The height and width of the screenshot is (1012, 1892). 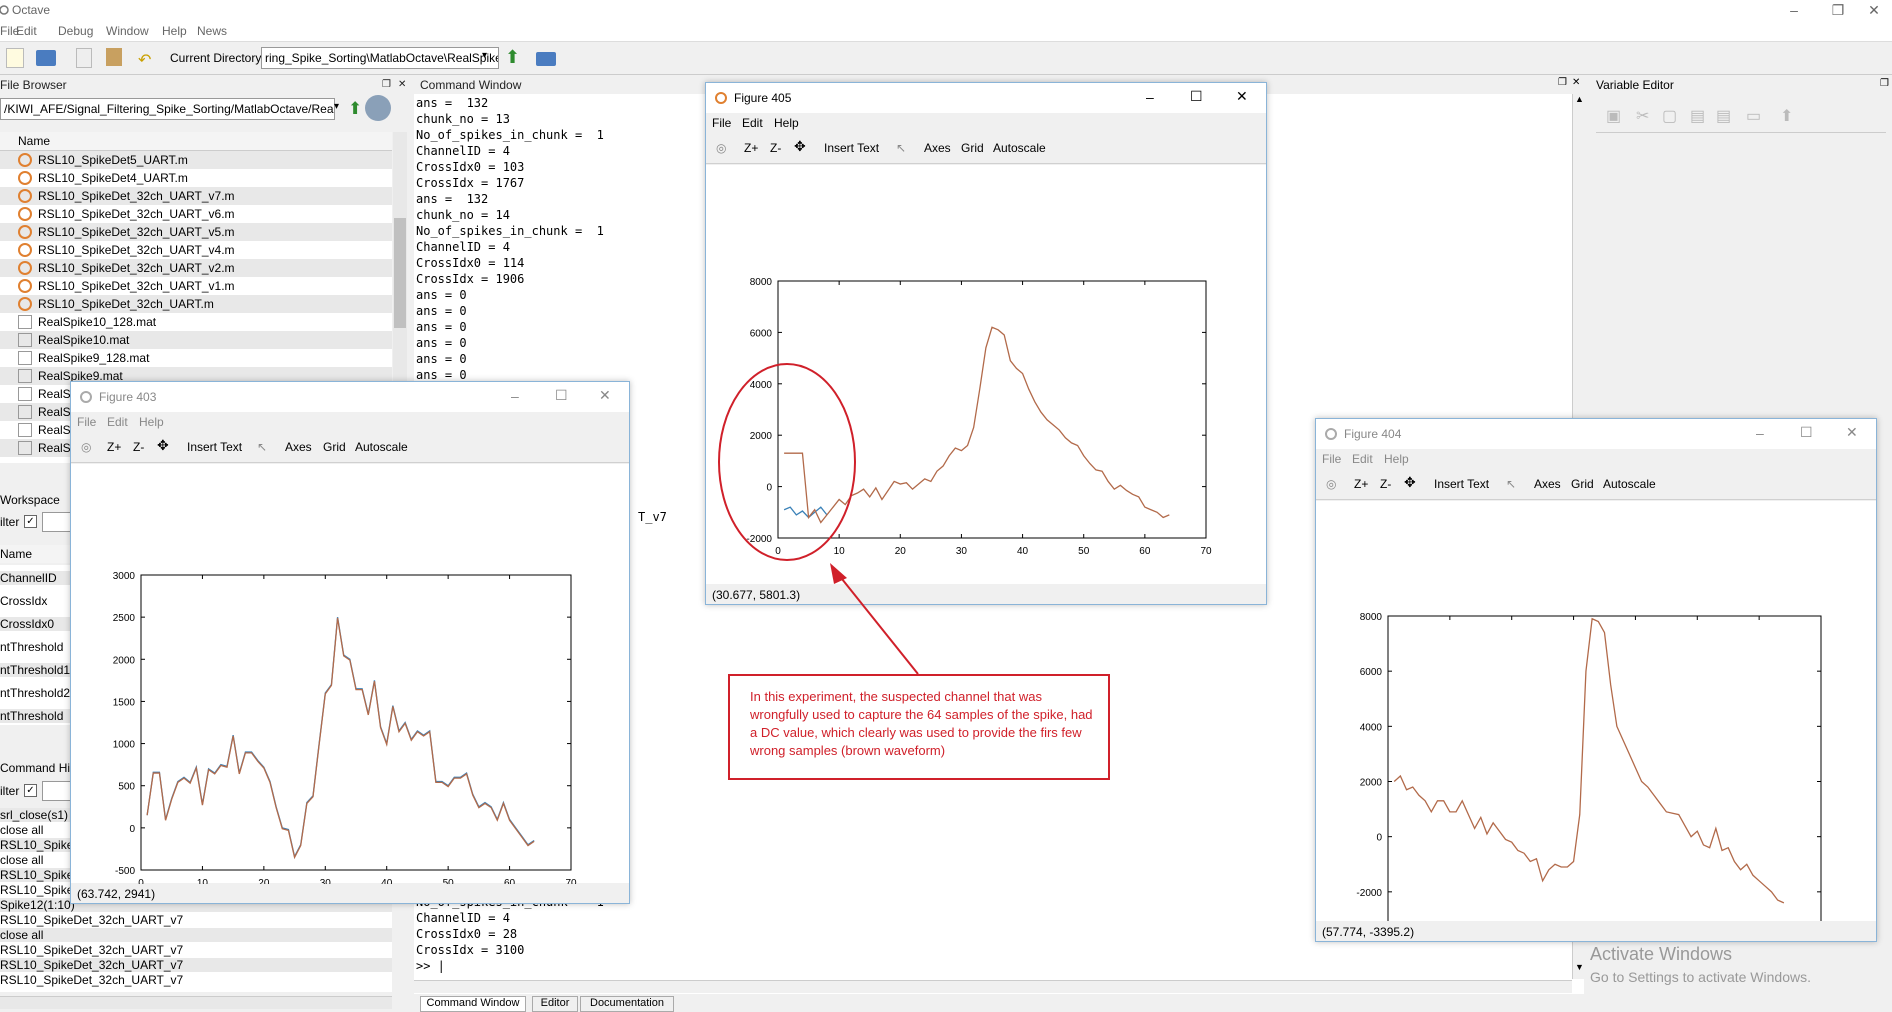 What do you see at coordinates (196, 178) in the screenshot?
I see `file-list-item: RSL10_SpikeDet4_UART.m` at bounding box center [196, 178].